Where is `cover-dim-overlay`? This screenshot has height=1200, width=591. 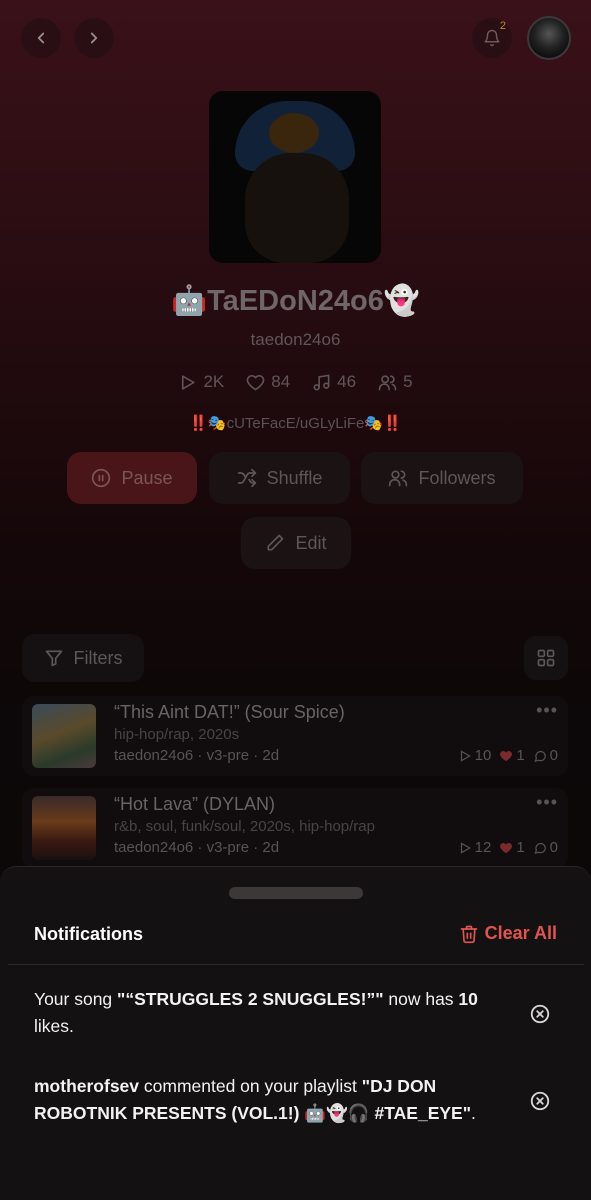 cover-dim-overlay is located at coordinates (295, 177).